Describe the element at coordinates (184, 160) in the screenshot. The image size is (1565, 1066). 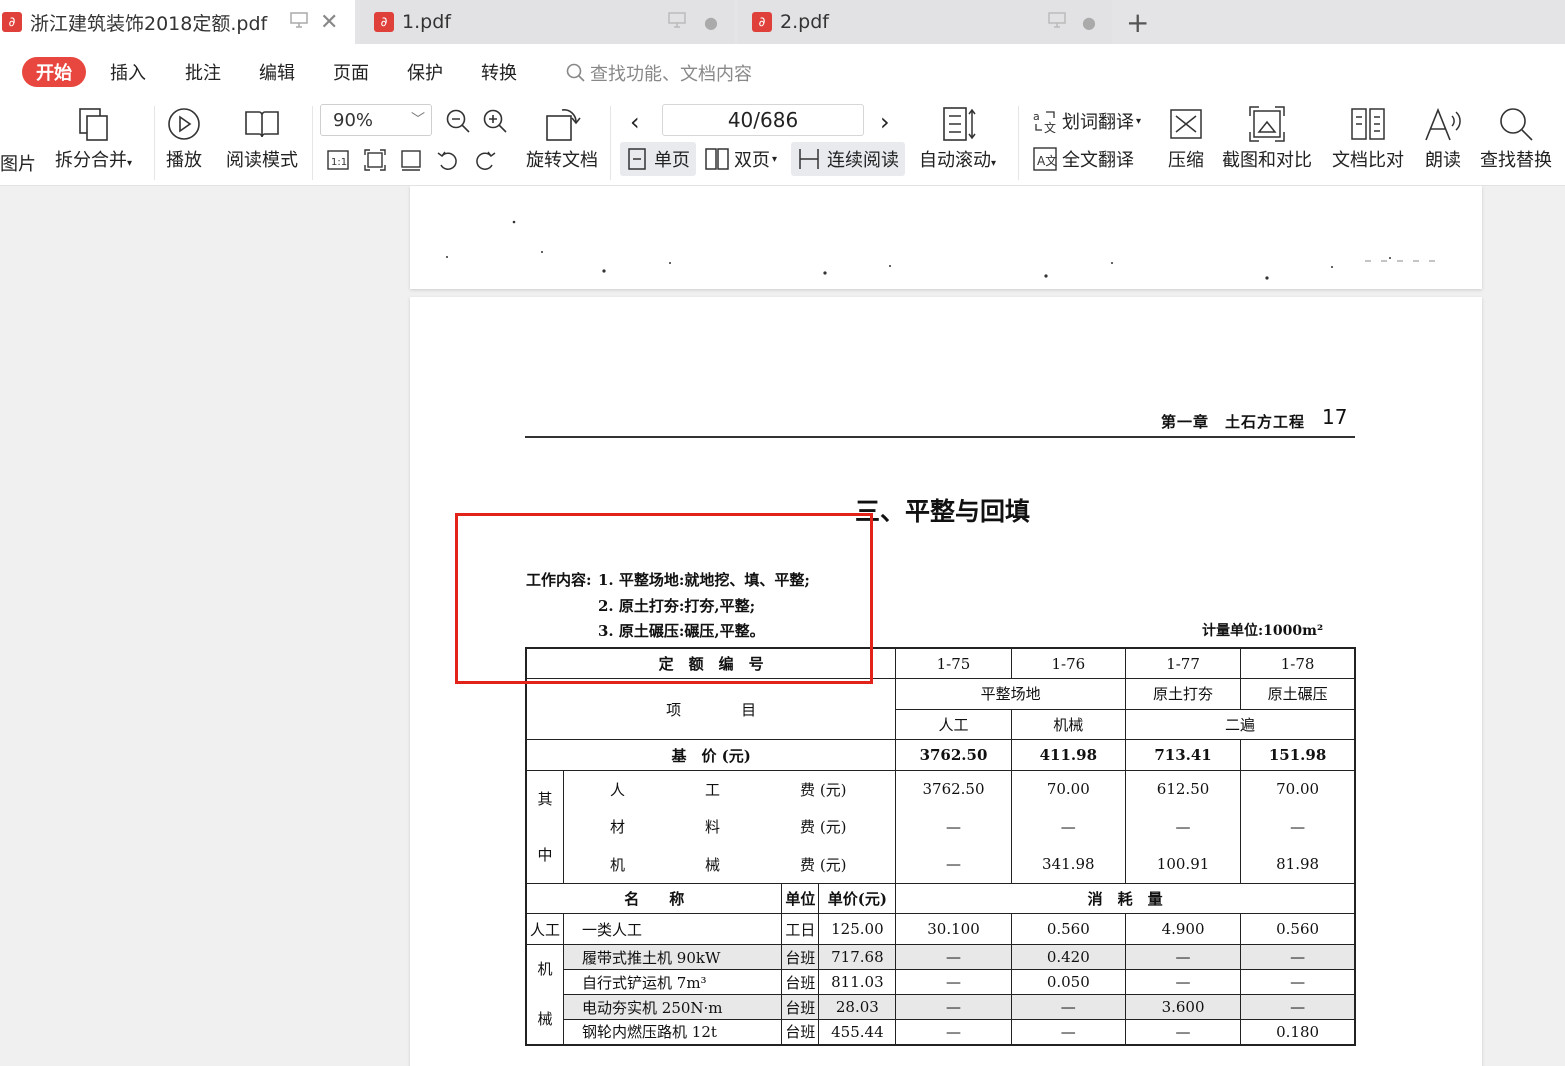
I see `play-label: 播放` at that location.